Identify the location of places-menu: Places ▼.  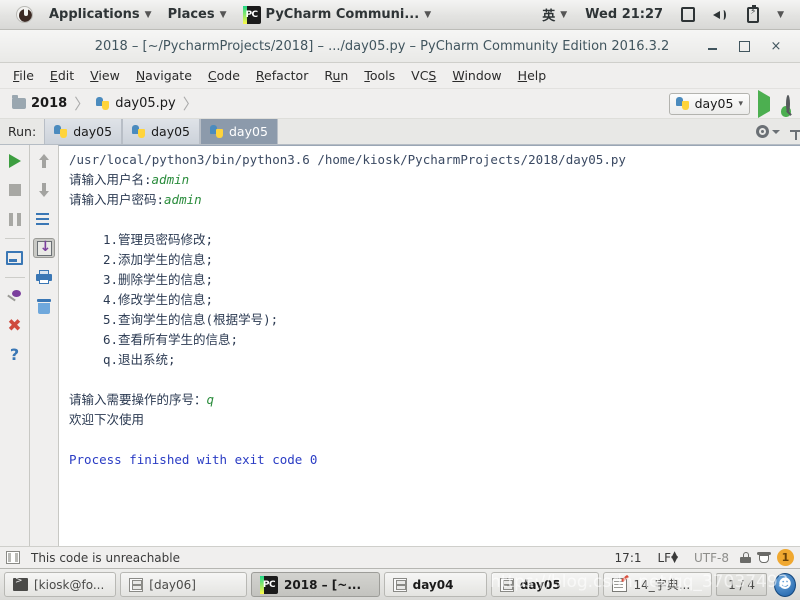
(197, 15).